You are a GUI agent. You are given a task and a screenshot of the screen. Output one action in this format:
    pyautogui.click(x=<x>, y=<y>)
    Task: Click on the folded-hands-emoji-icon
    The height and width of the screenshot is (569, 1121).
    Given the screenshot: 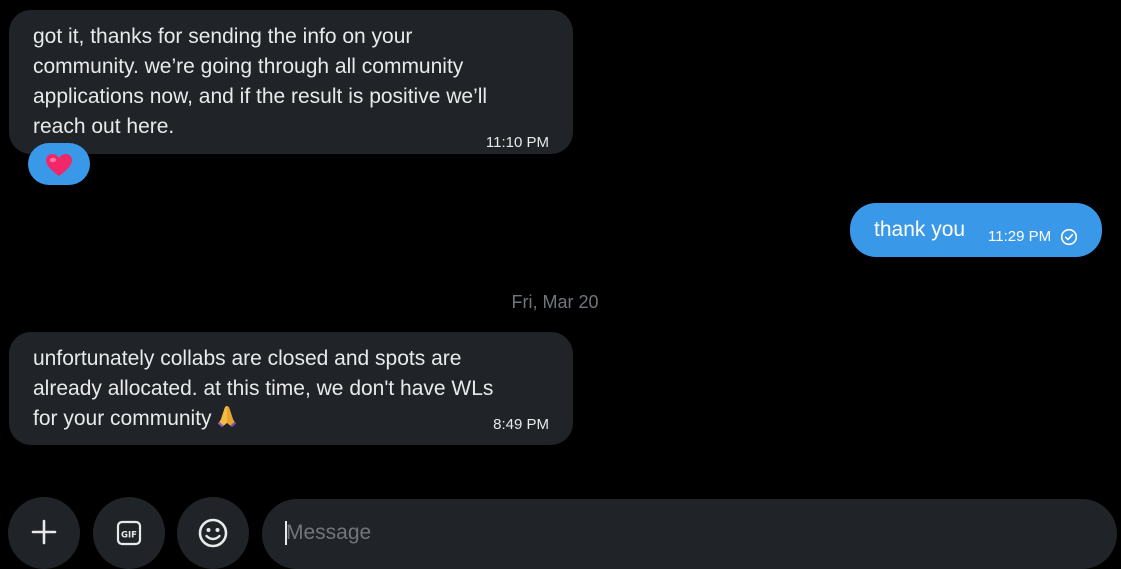 What is the action you would take?
    pyautogui.click(x=226, y=416)
    